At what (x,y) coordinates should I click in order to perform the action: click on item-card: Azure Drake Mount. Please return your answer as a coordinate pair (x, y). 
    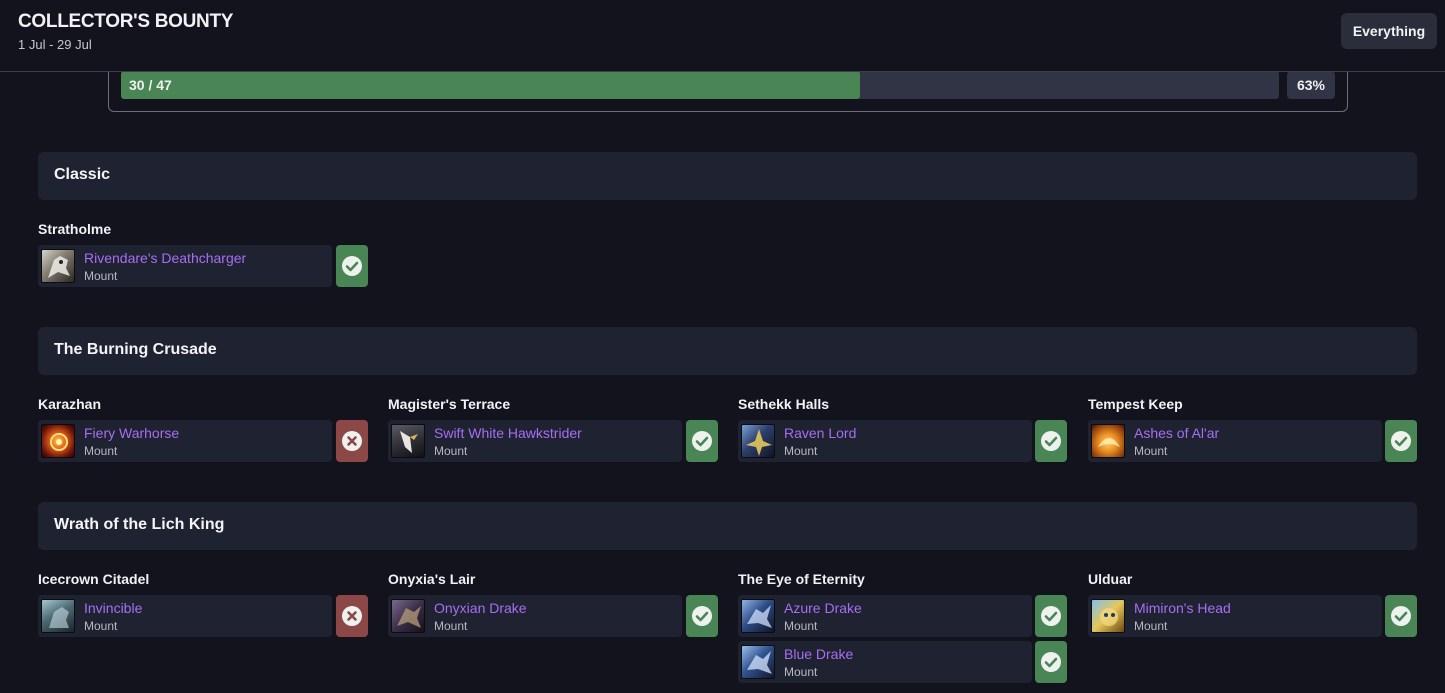
    Looking at the image, I should click on (885, 616).